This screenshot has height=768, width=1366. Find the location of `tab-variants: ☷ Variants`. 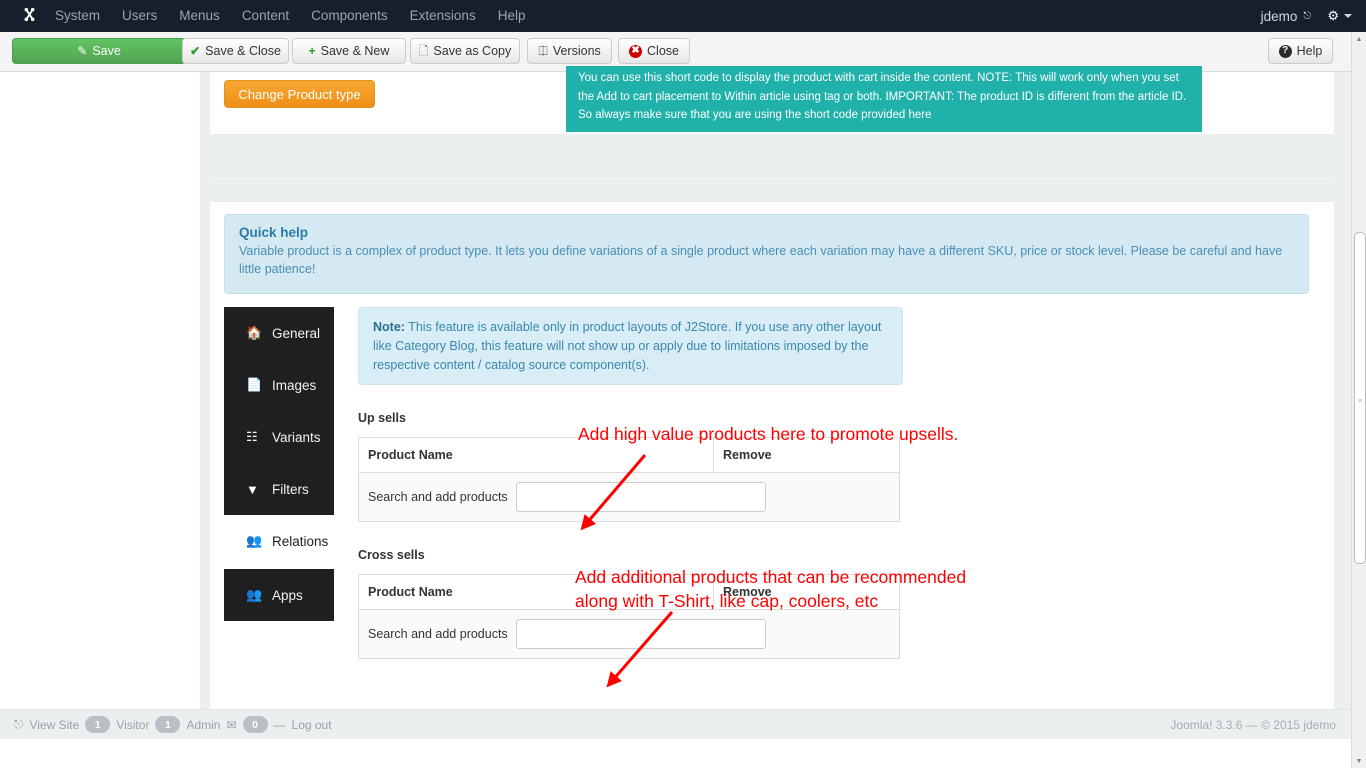

tab-variants: ☷ Variants is located at coordinates (279, 437).